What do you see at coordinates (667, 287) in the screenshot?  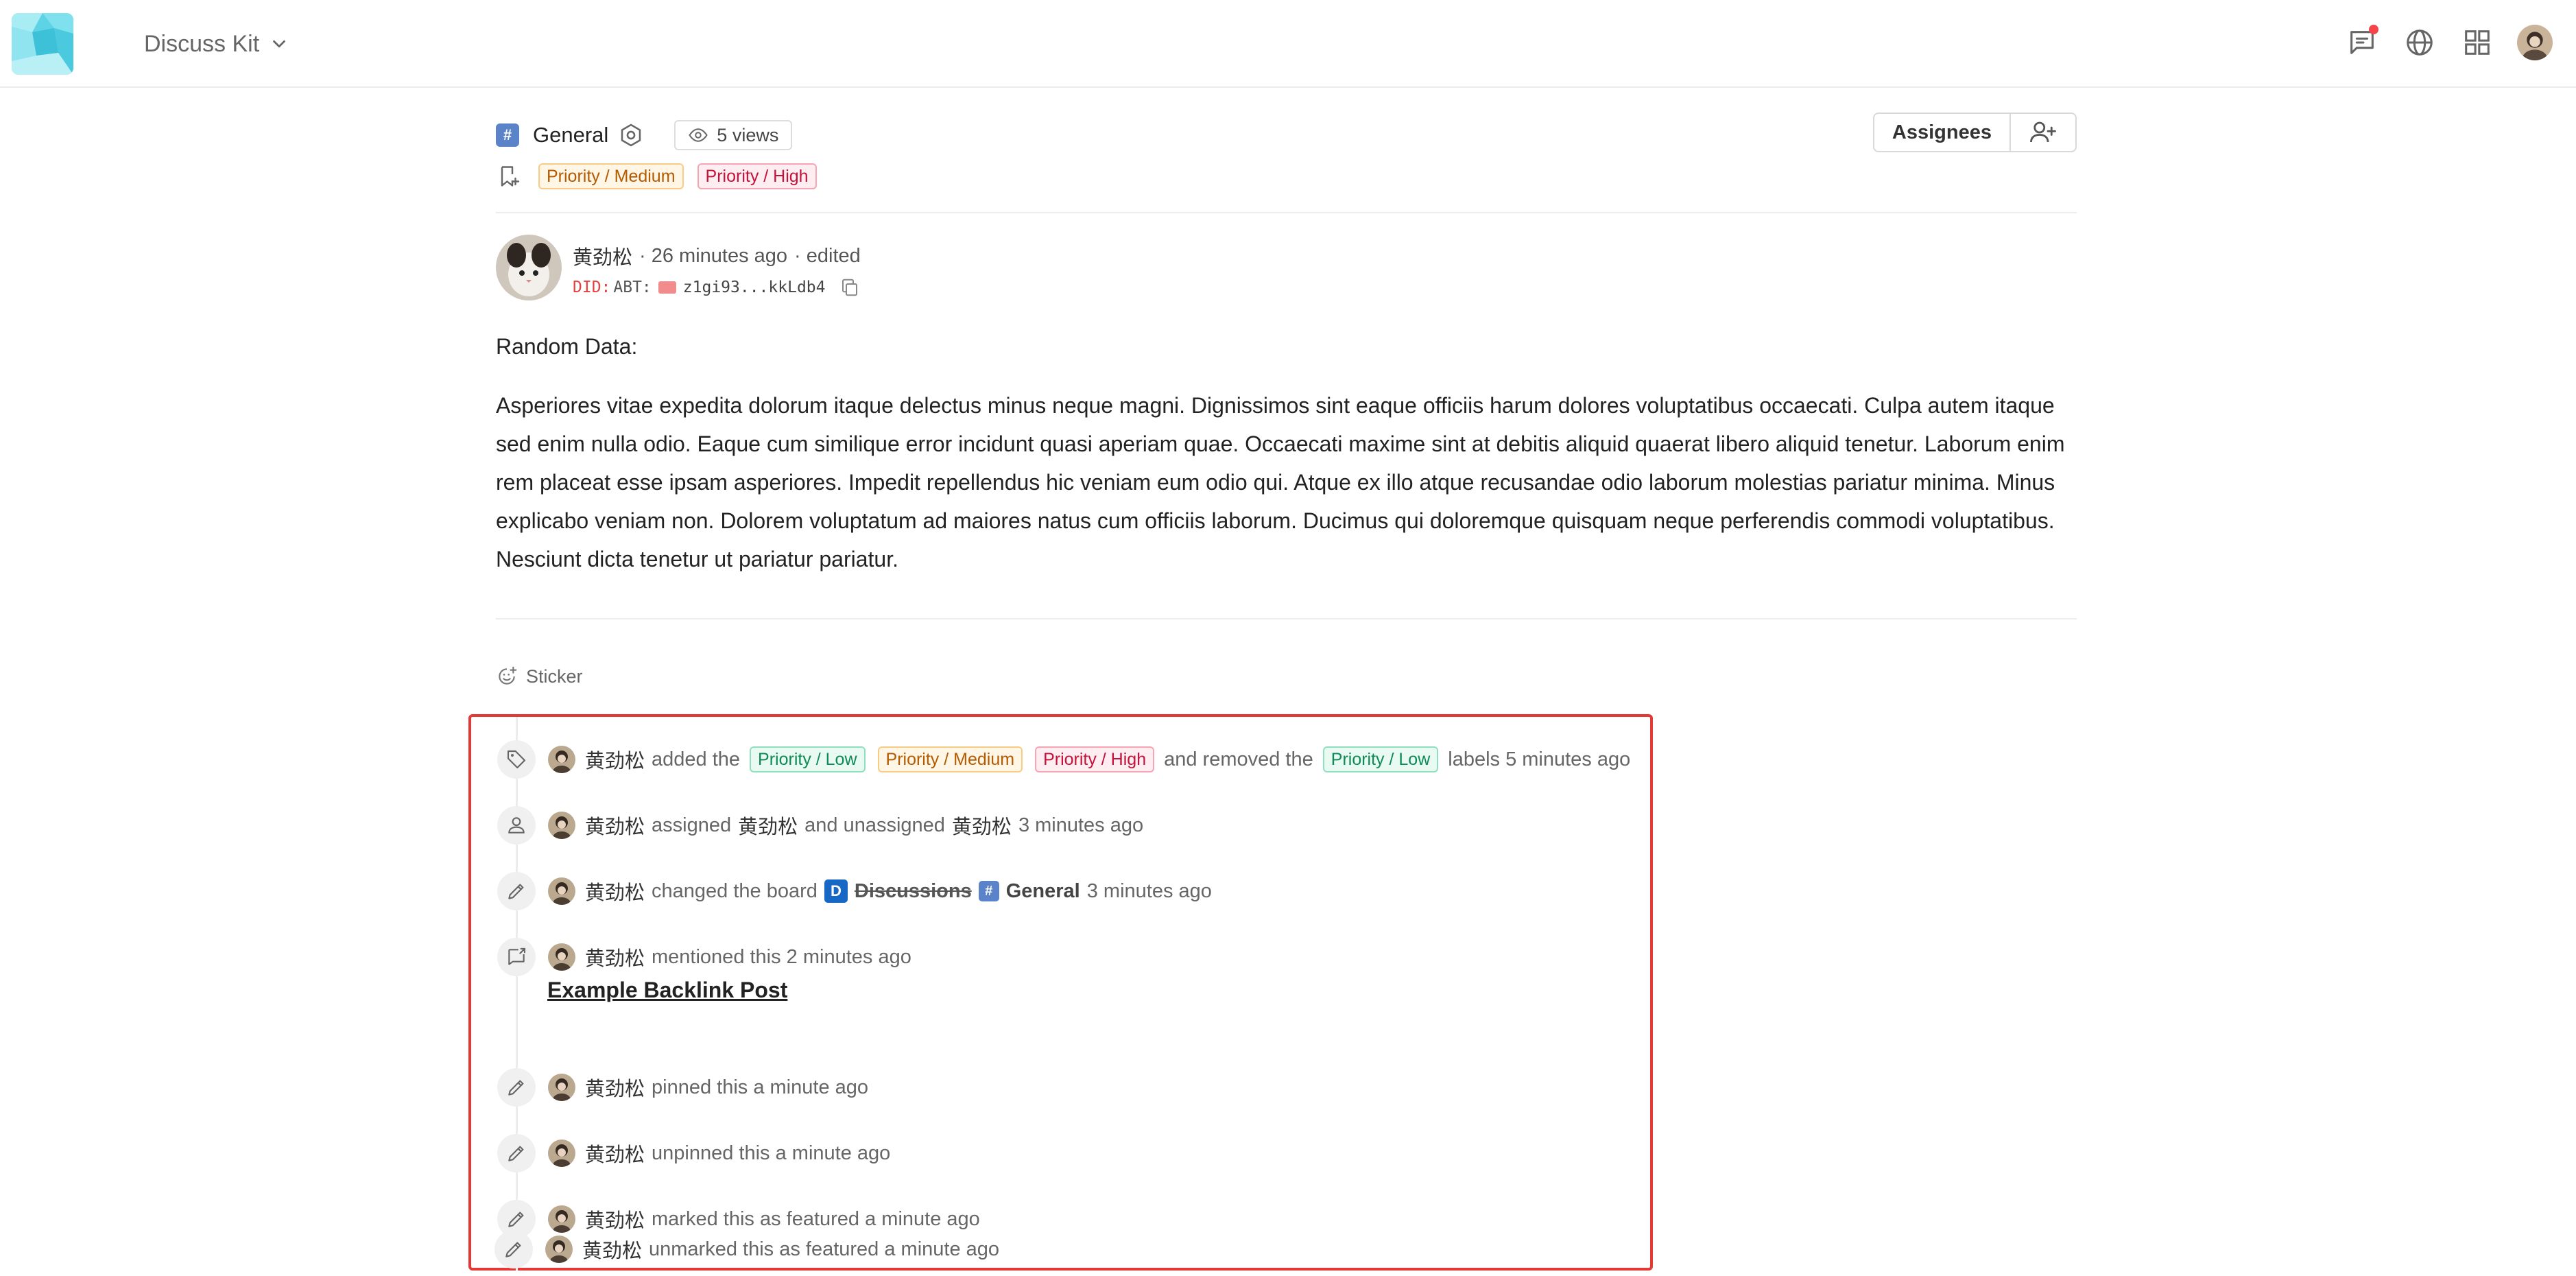 I see `did-avatar-icon` at bounding box center [667, 287].